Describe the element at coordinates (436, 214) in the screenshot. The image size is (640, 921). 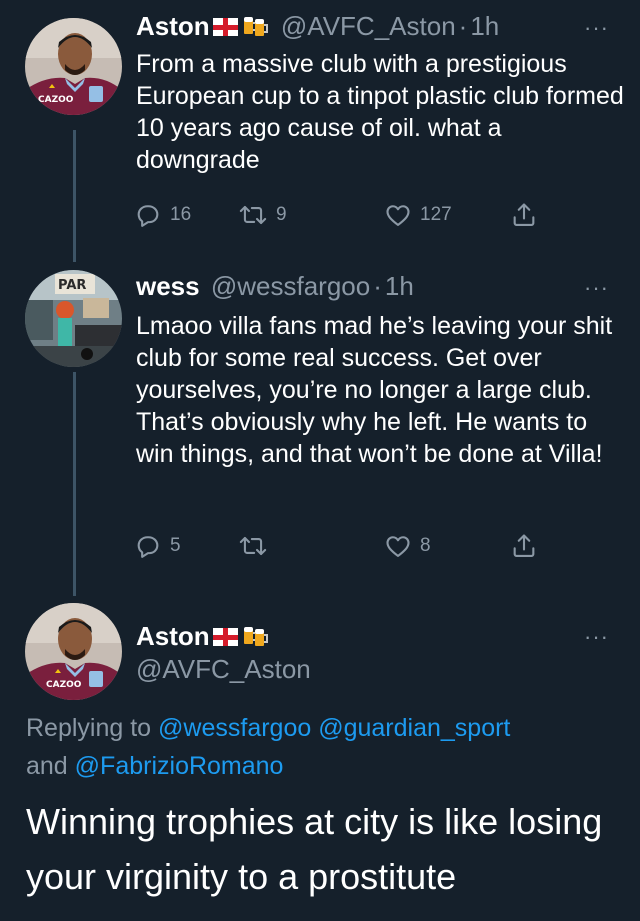
I see `like-count: 127` at that location.